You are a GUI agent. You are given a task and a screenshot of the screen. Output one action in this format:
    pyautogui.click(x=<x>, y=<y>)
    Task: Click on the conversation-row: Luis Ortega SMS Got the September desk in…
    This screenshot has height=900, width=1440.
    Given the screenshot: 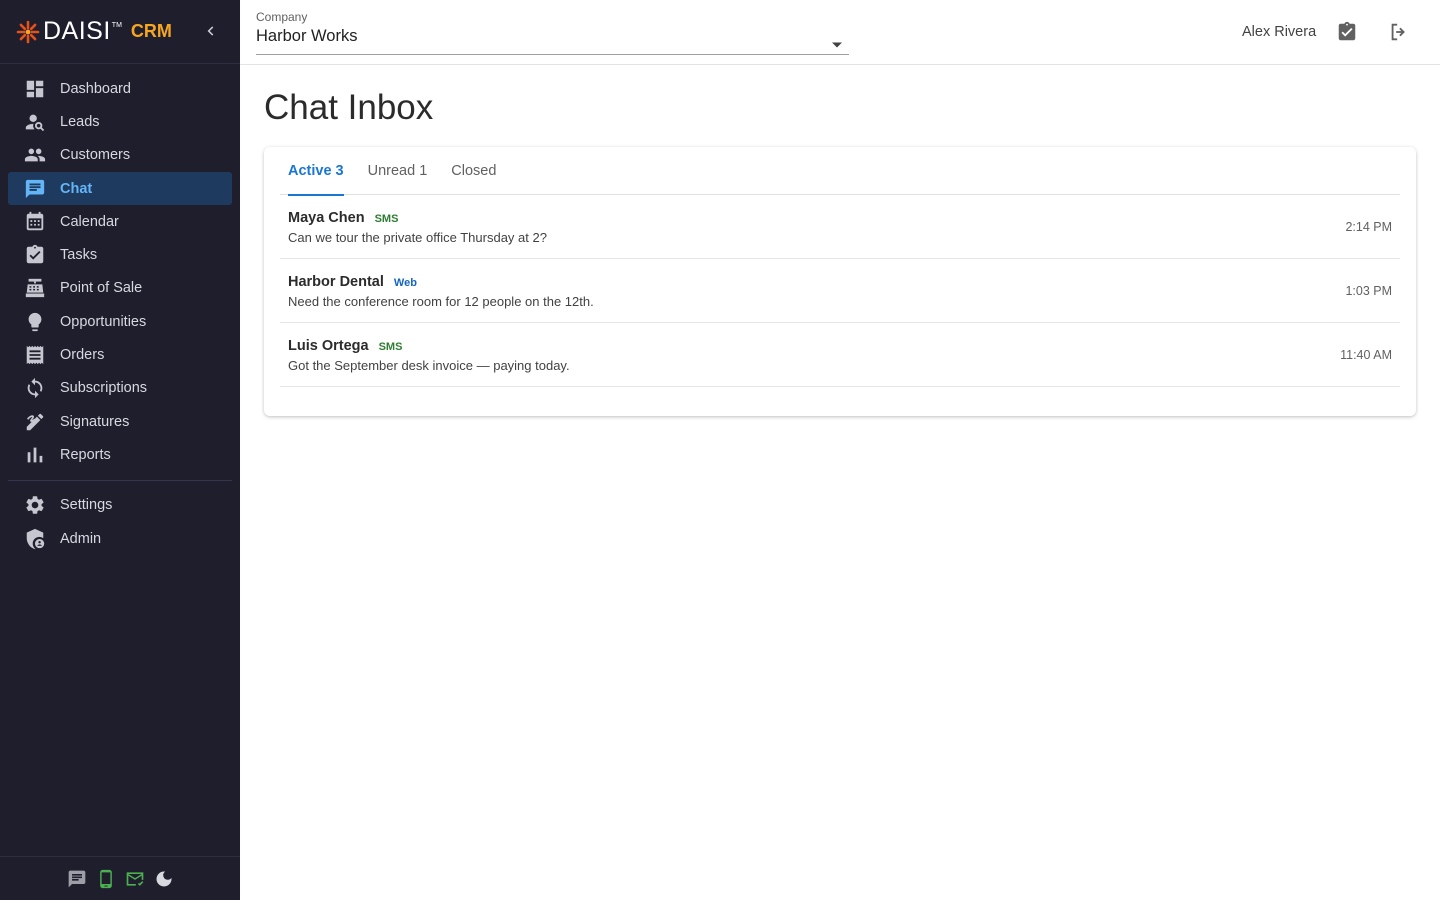 What is the action you would take?
    pyautogui.click(x=840, y=355)
    